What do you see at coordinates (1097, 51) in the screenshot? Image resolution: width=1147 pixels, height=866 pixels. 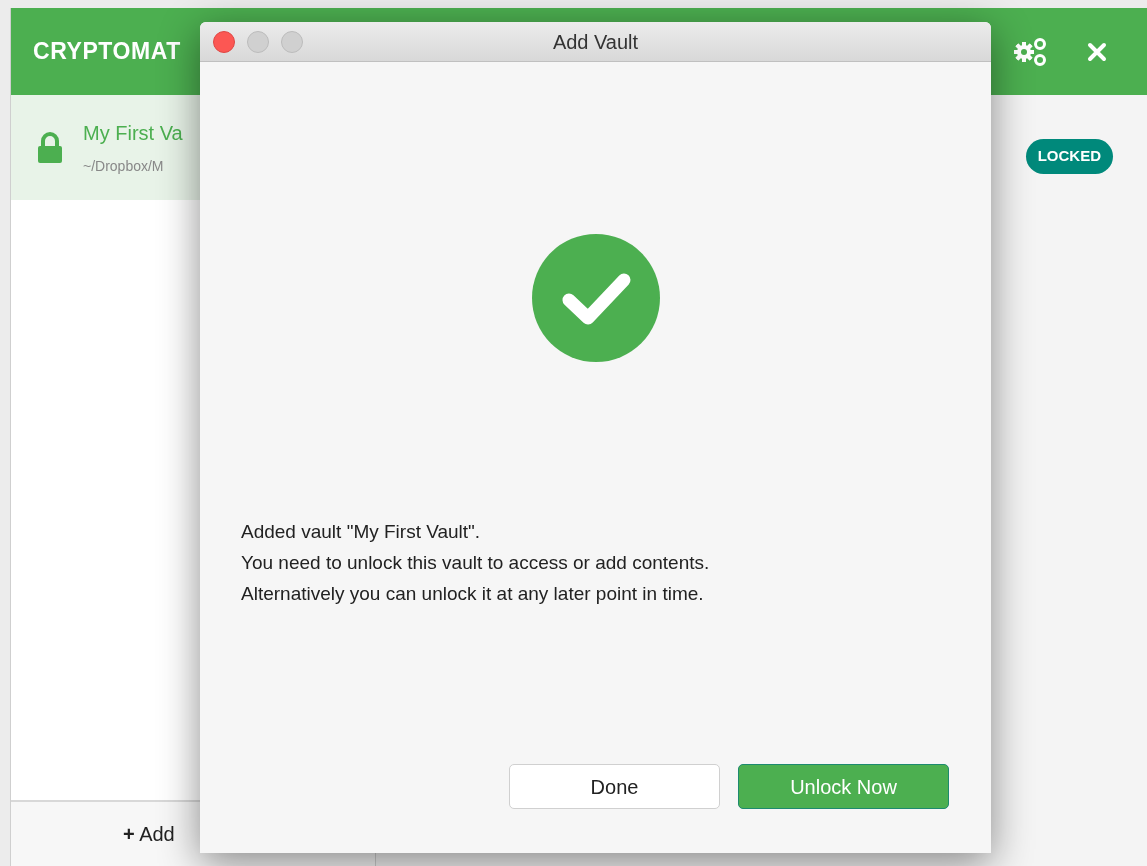 I see `close-icon` at bounding box center [1097, 51].